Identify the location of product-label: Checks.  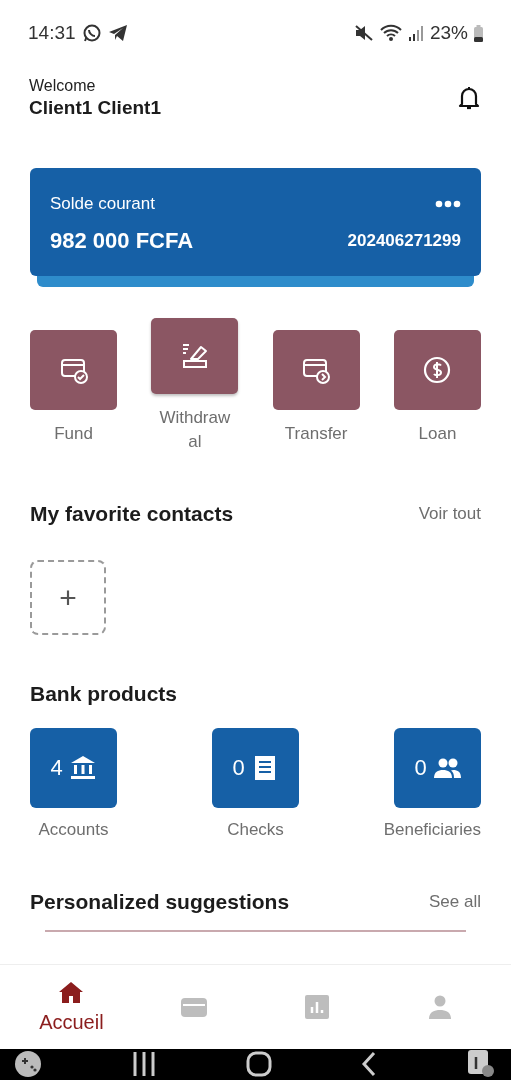
(255, 830).